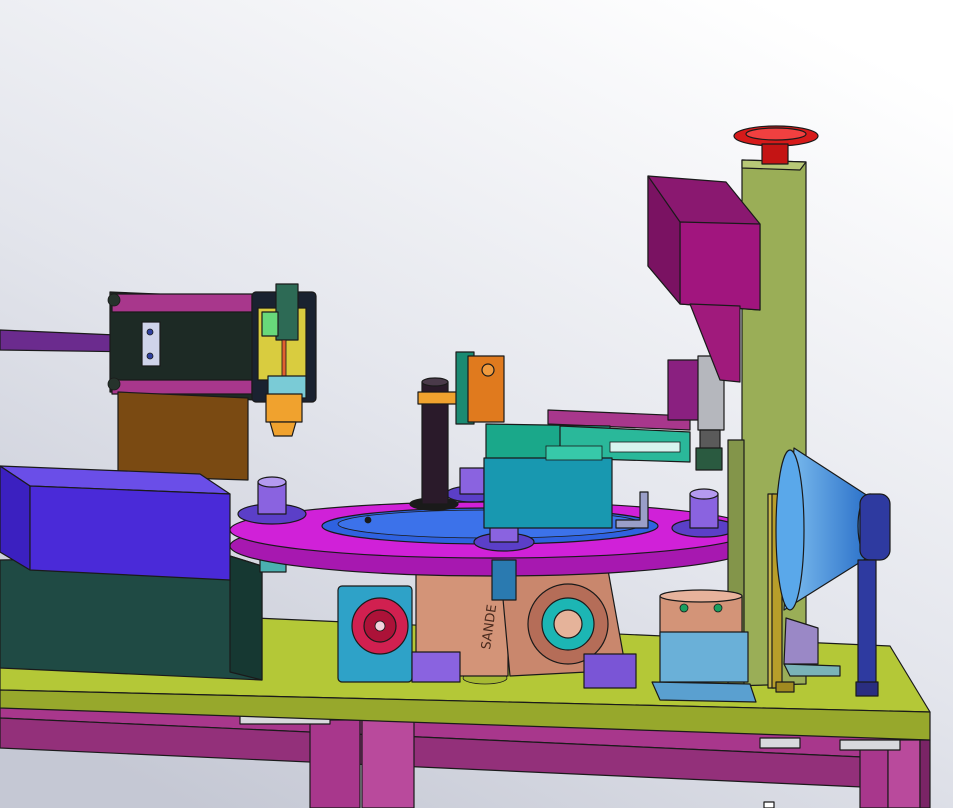 The height and width of the screenshot is (808, 953). I want to click on brown-support-post, so click(183, 436).